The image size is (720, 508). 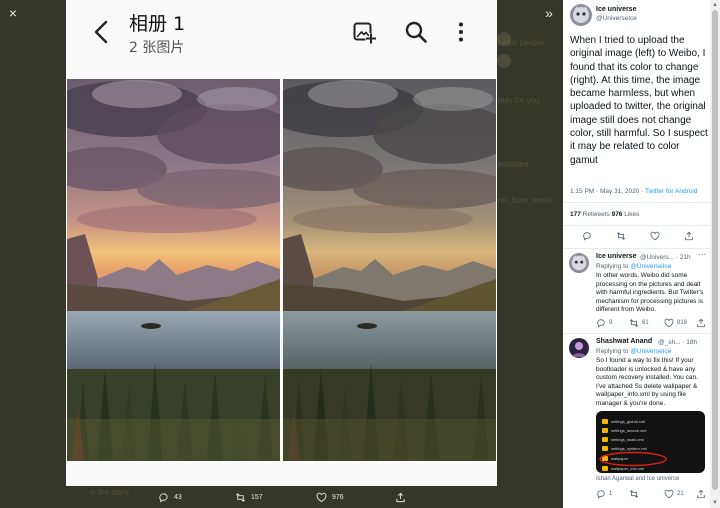 I want to click on ghost-text: ouly for you, so click(x=519, y=100).